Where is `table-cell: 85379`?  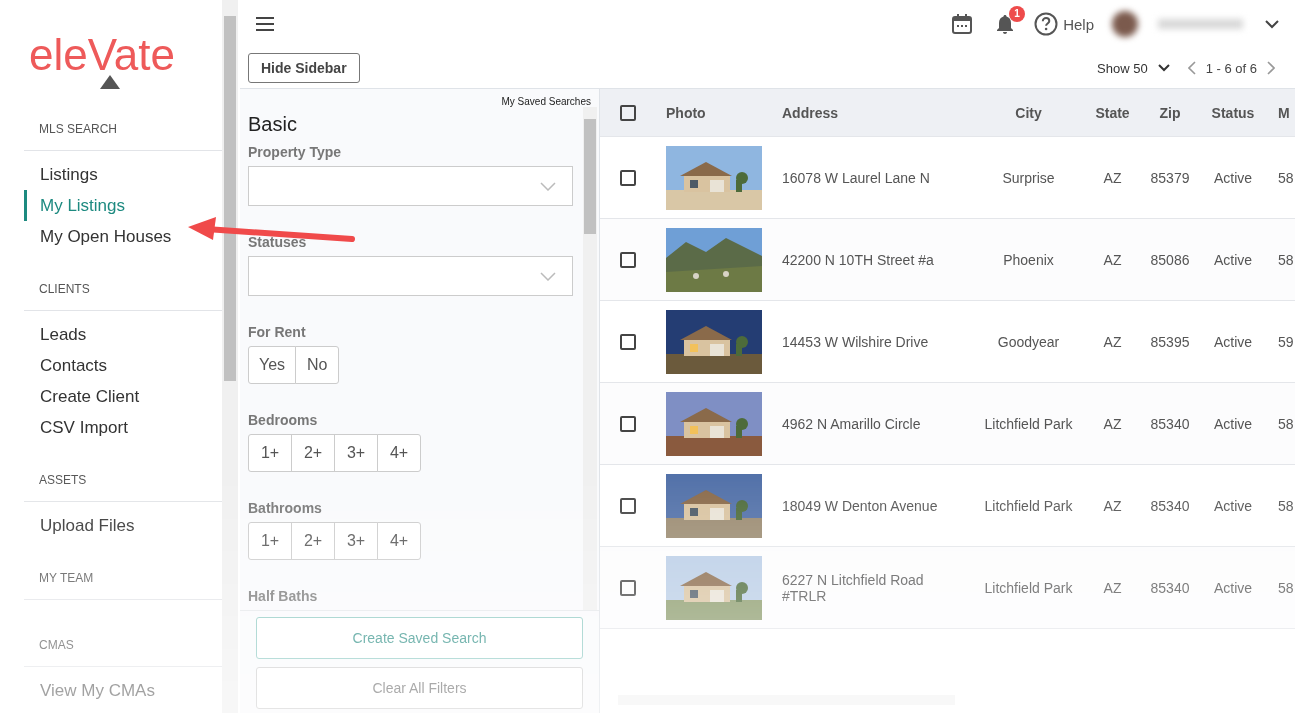
table-cell: 85379 is located at coordinates (1170, 177).